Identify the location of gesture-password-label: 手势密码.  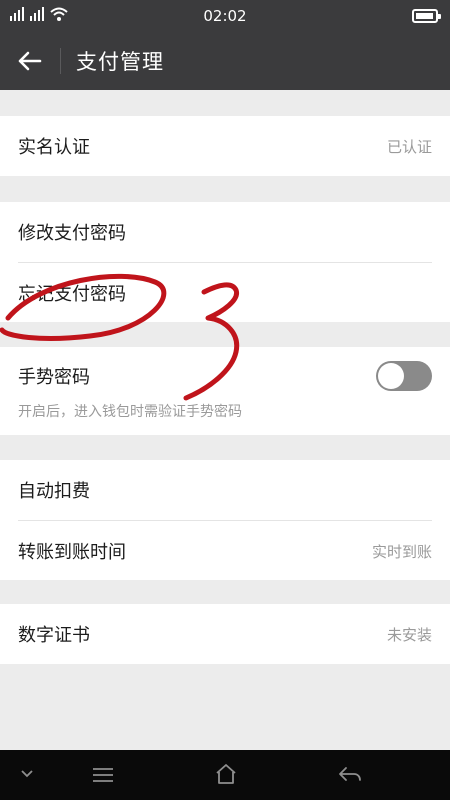
(54, 377).